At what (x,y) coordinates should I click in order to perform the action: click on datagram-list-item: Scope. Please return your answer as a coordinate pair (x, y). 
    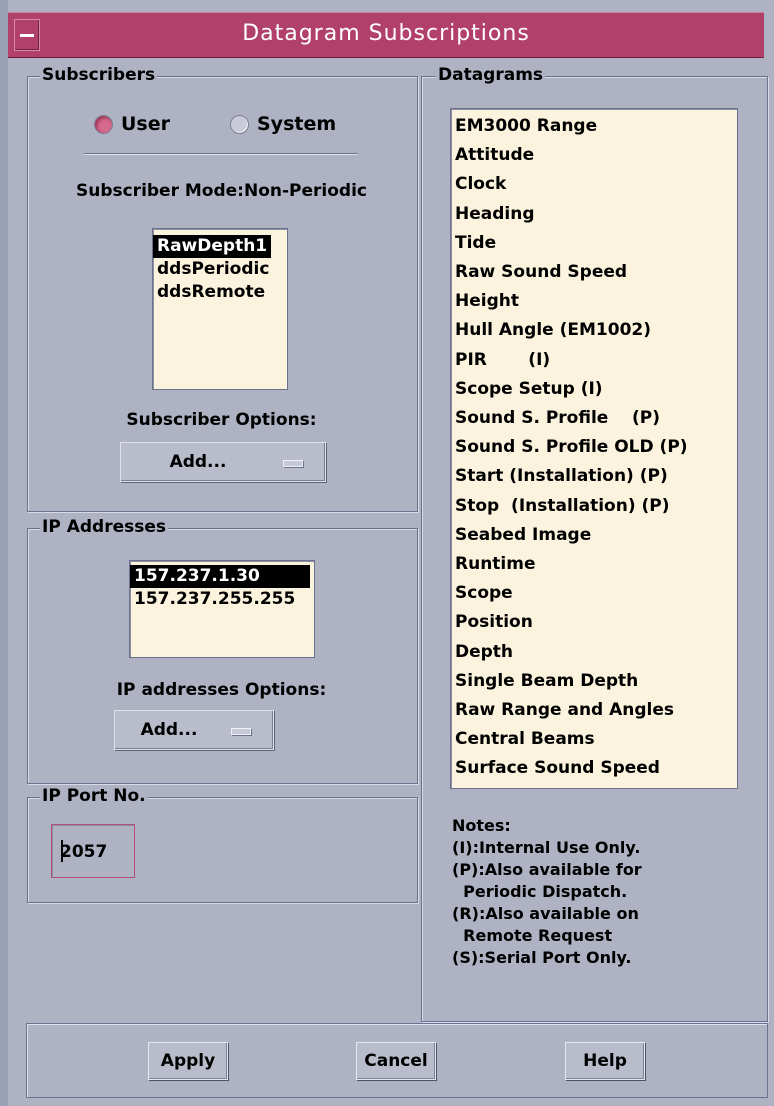
    Looking at the image, I should click on (594, 593).